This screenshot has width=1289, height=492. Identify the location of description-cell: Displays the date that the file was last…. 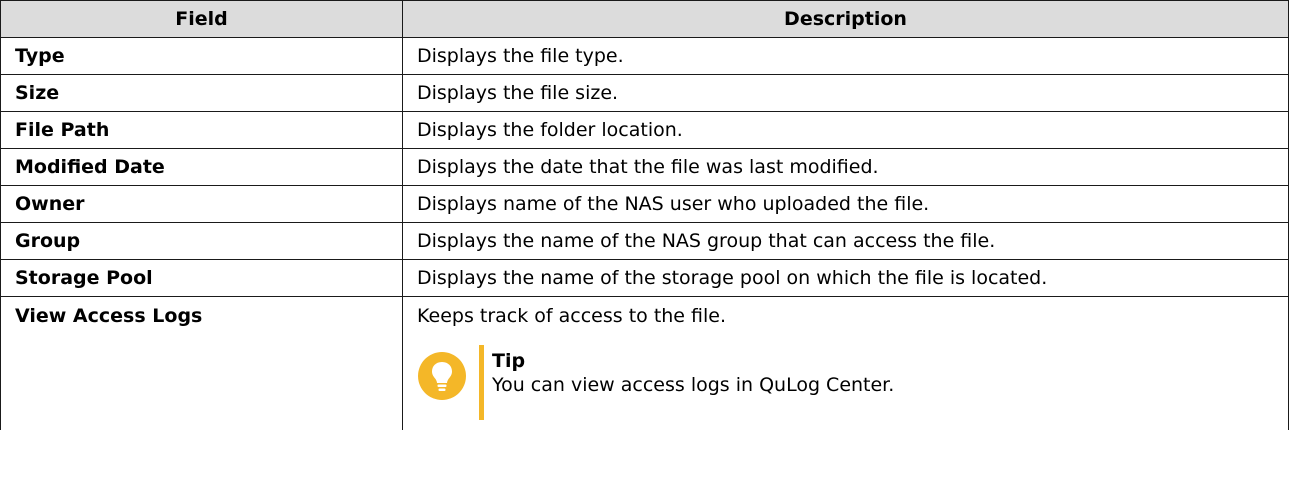
(845, 167).